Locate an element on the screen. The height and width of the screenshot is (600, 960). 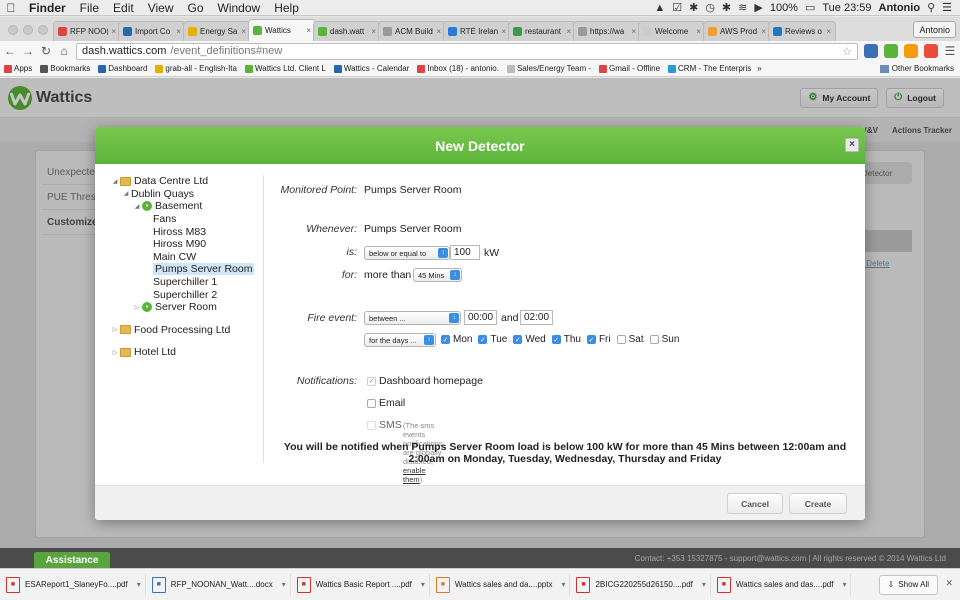
notif-dashboard: ✓ Dashboard homepage is located at coordinates (425, 381).